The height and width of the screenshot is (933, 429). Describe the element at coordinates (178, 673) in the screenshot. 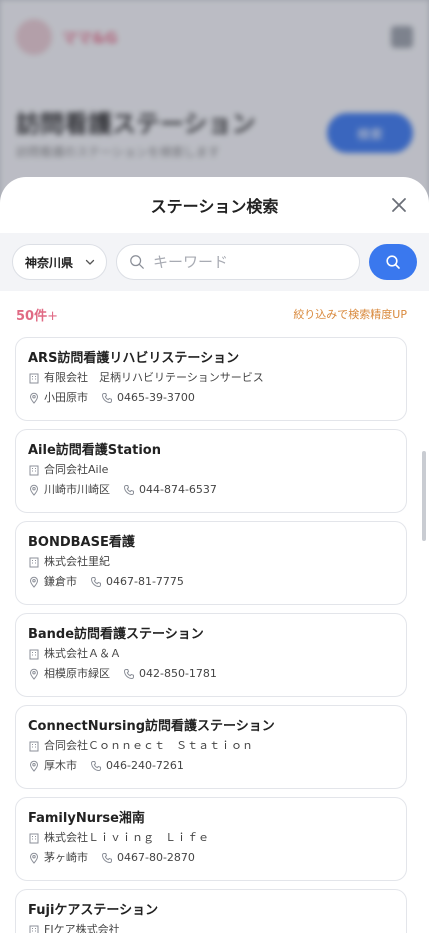

I see `station-phone: 042-850-1781` at that location.